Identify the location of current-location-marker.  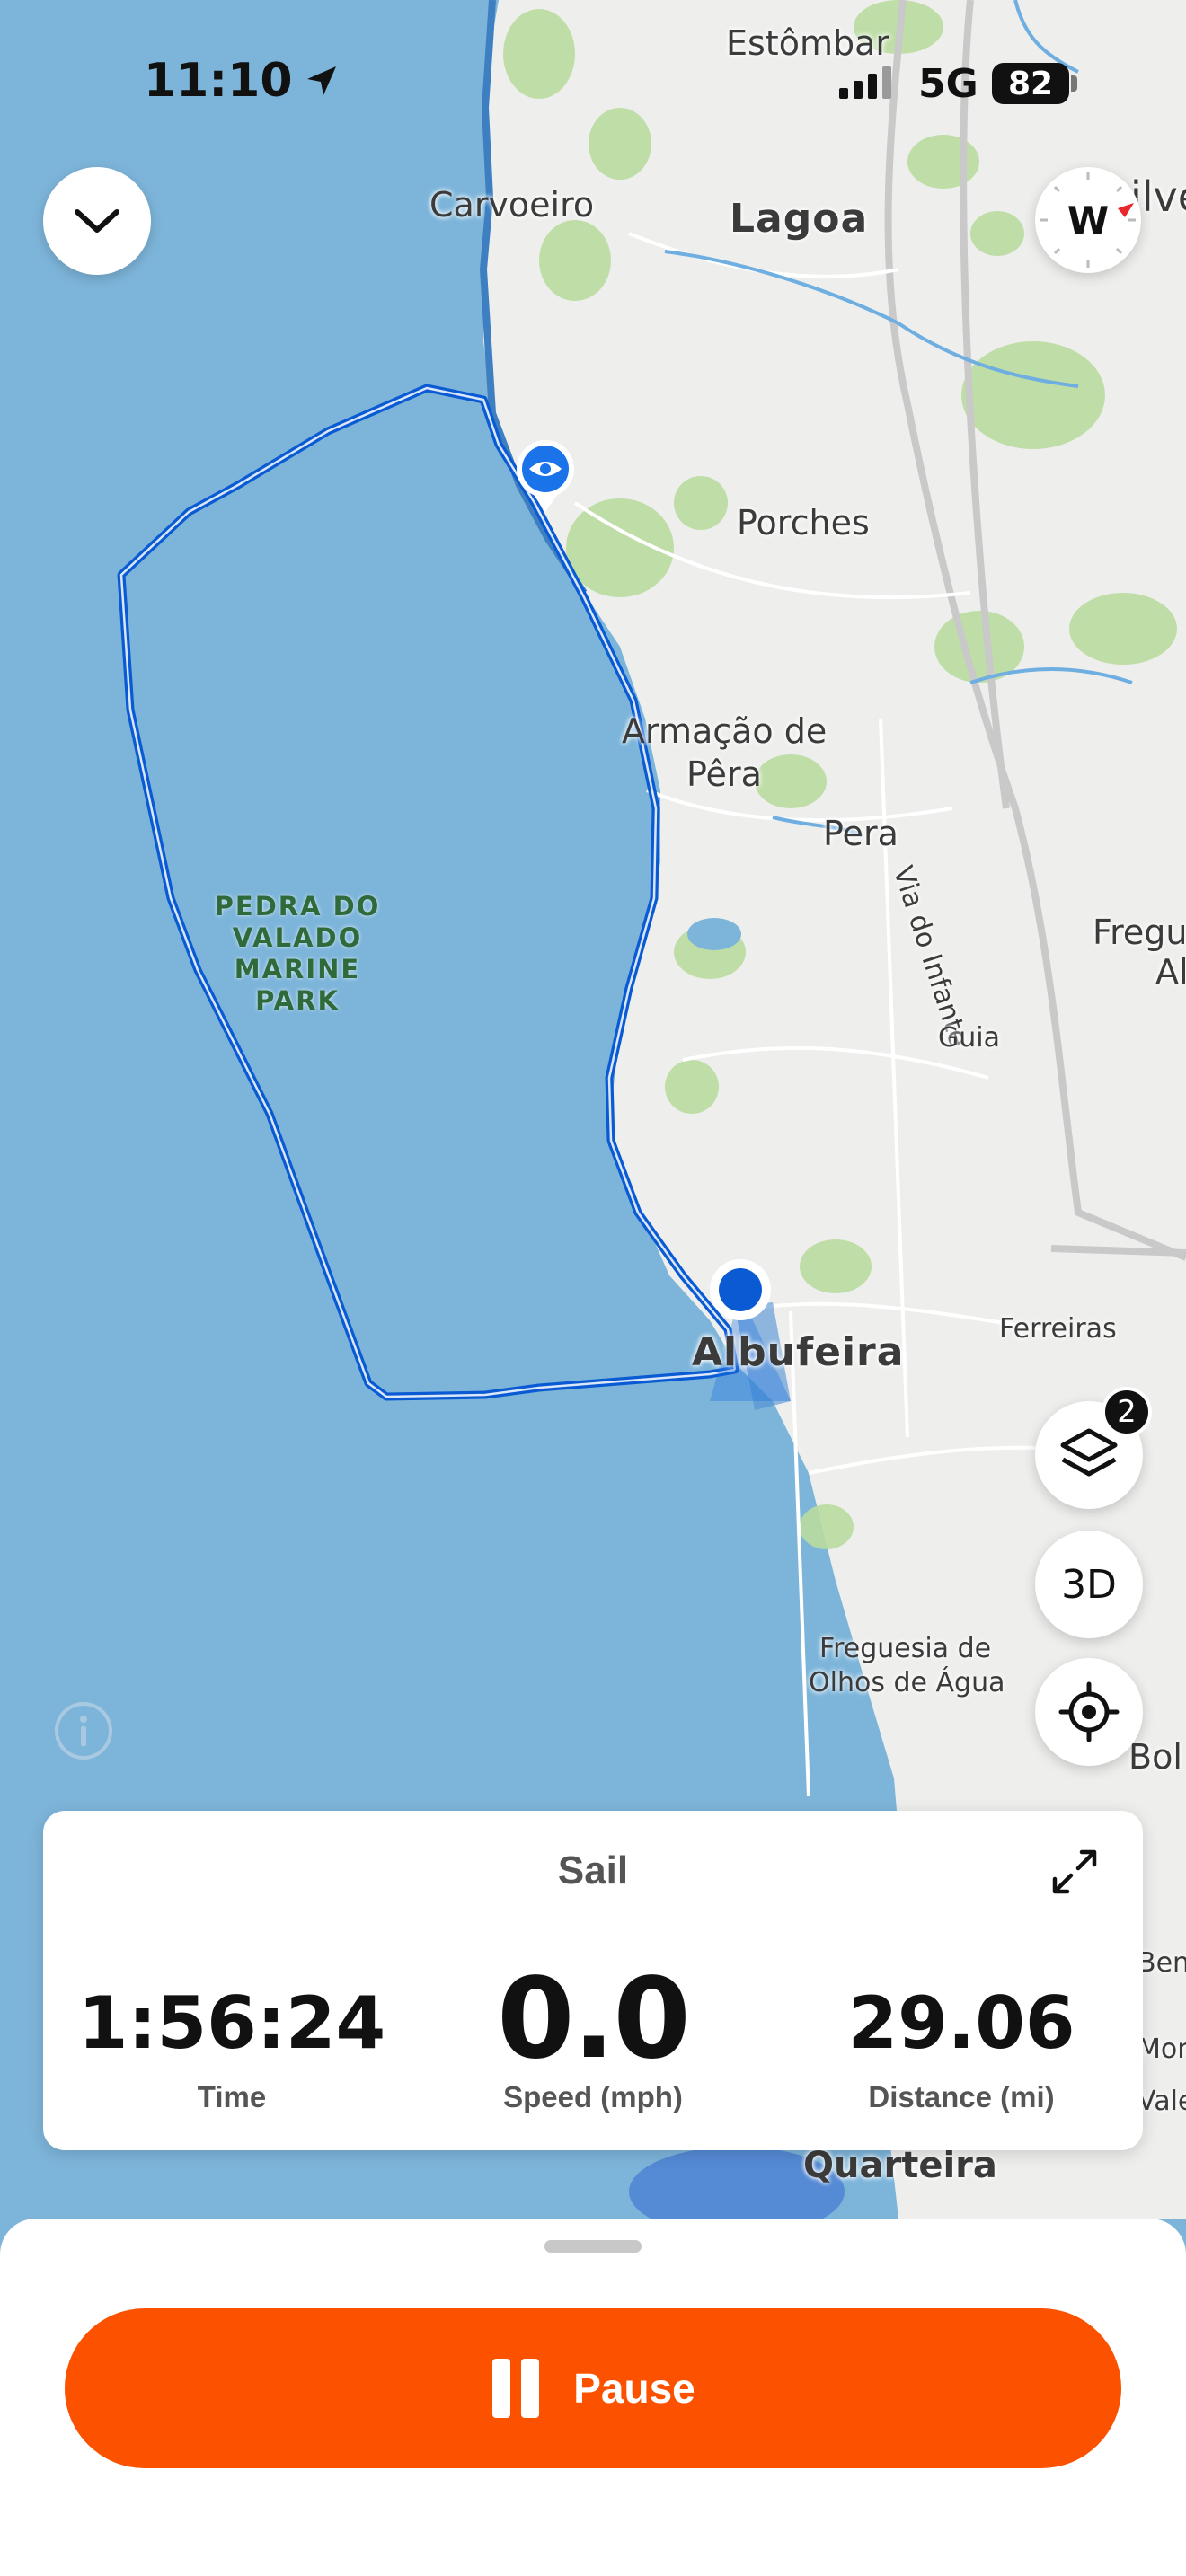
(740, 1289).